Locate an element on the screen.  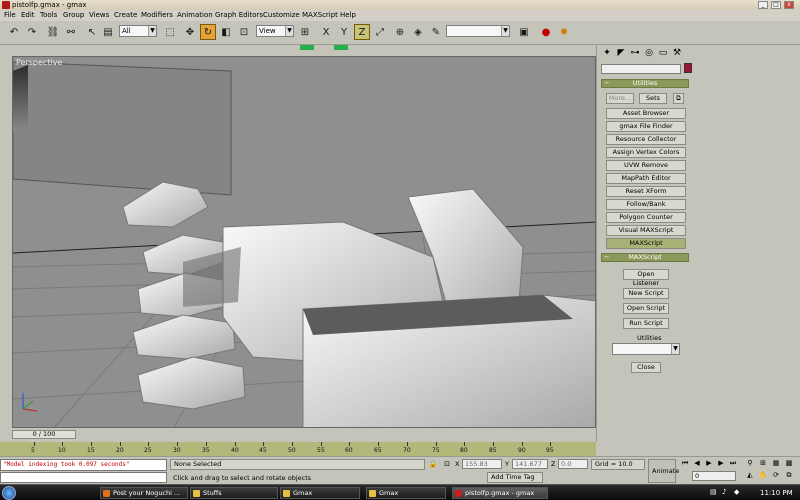
field-of-view-icon: ◭ is located at coordinates (750, 475).